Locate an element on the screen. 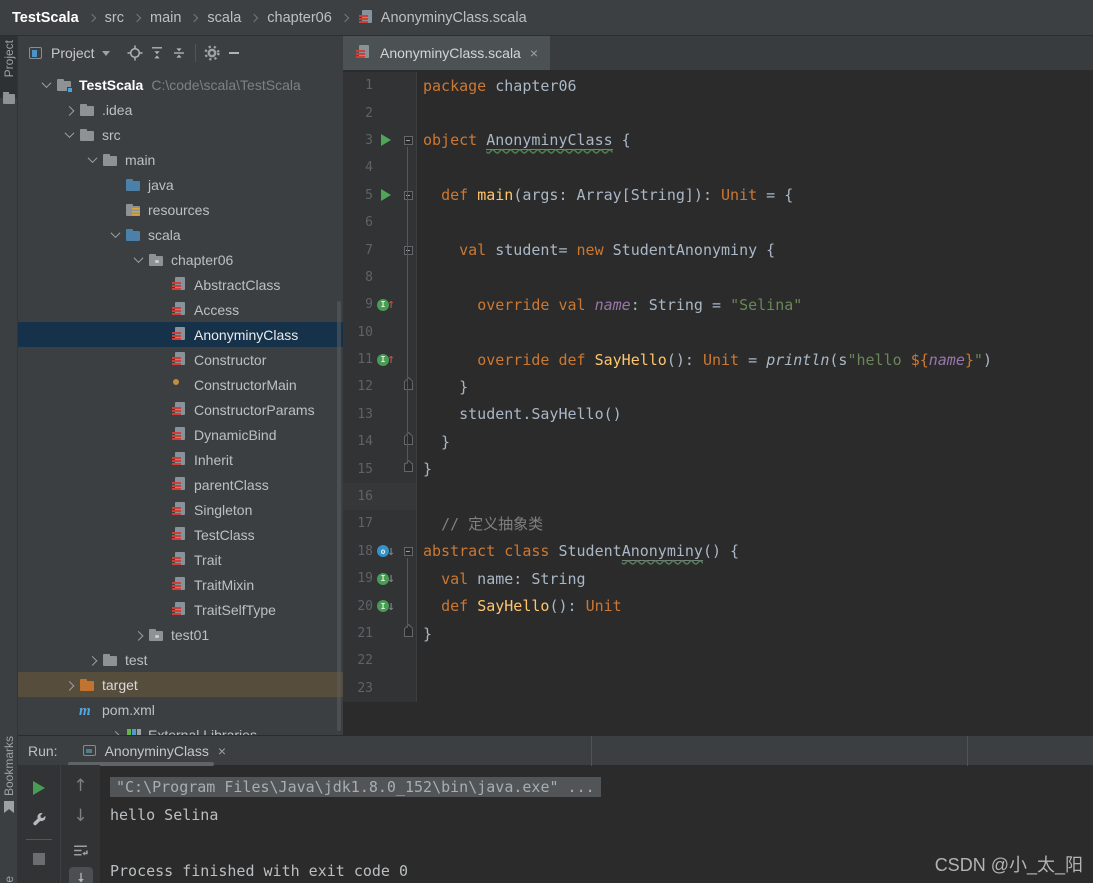  settings-gear-icon is located at coordinates (212, 53).